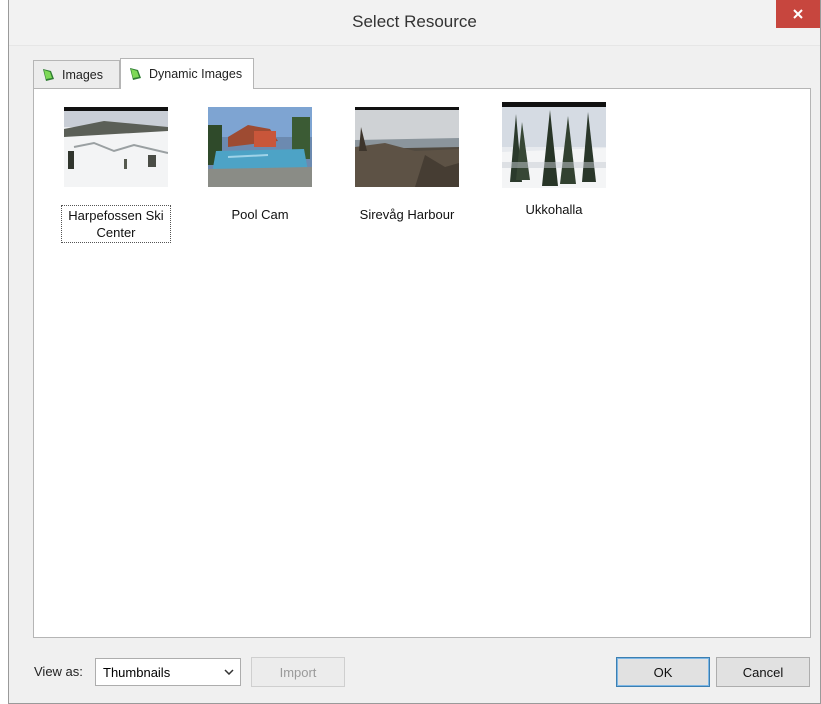 The width and height of the screenshot is (821, 704). I want to click on resource-item: Sirevåg Harbour, so click(407, 165).